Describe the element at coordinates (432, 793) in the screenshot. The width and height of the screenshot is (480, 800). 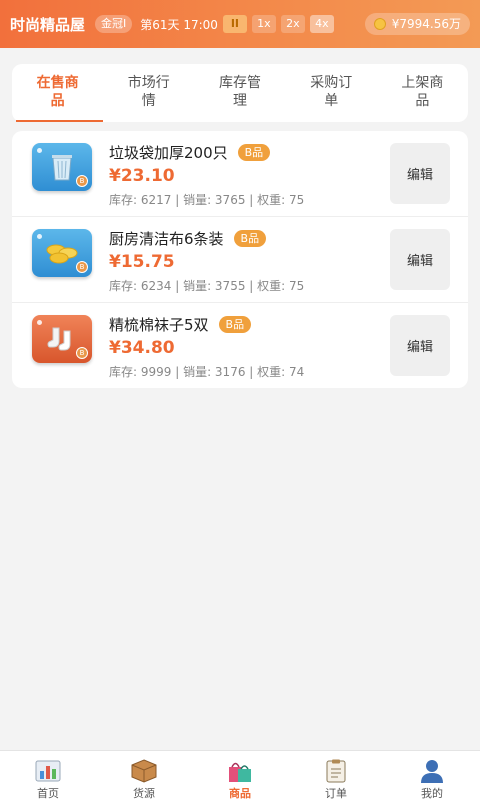
I see `nav-label: 我的` at that location.